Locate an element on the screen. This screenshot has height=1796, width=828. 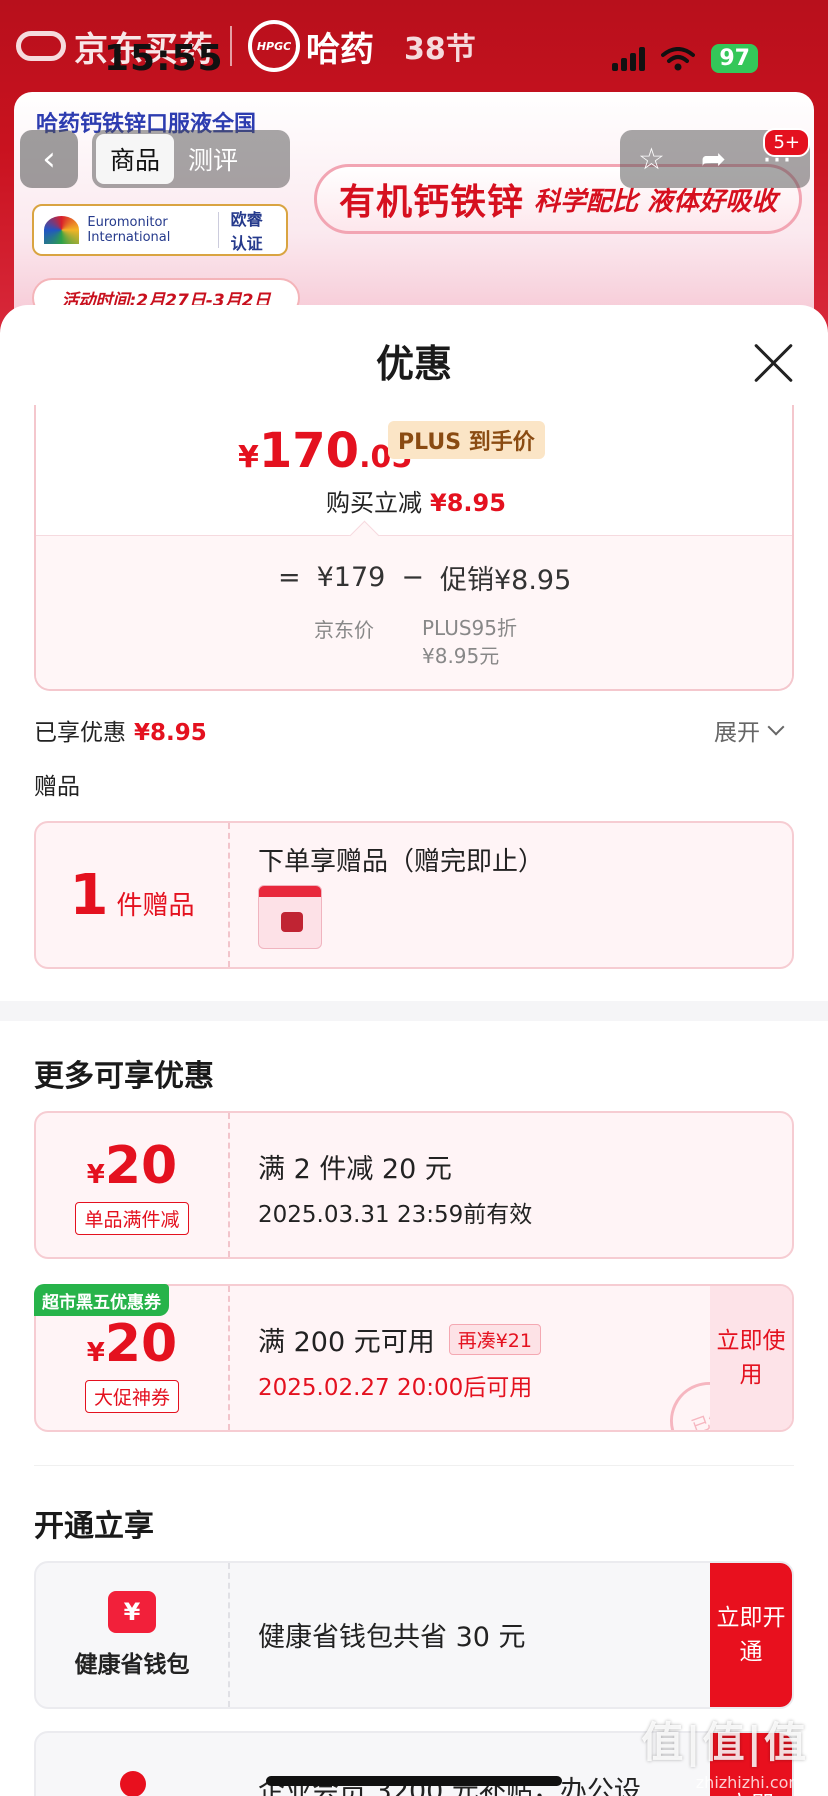
price-formula: = ¥179 − 促销¥8.95 is located at coordinates (424, 577).